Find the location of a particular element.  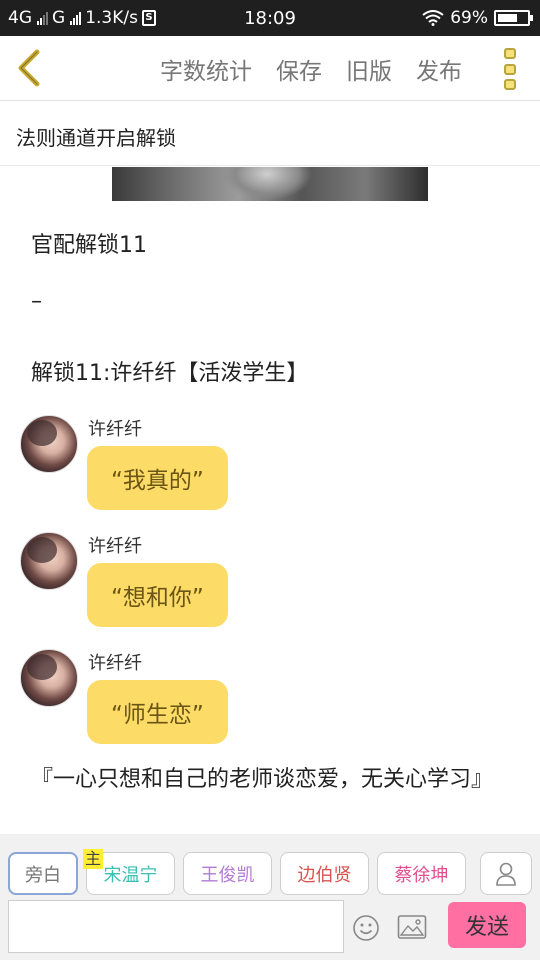

character-chip-cai-xukun: 蔡徐坤 is located at coordinates (421, 873).